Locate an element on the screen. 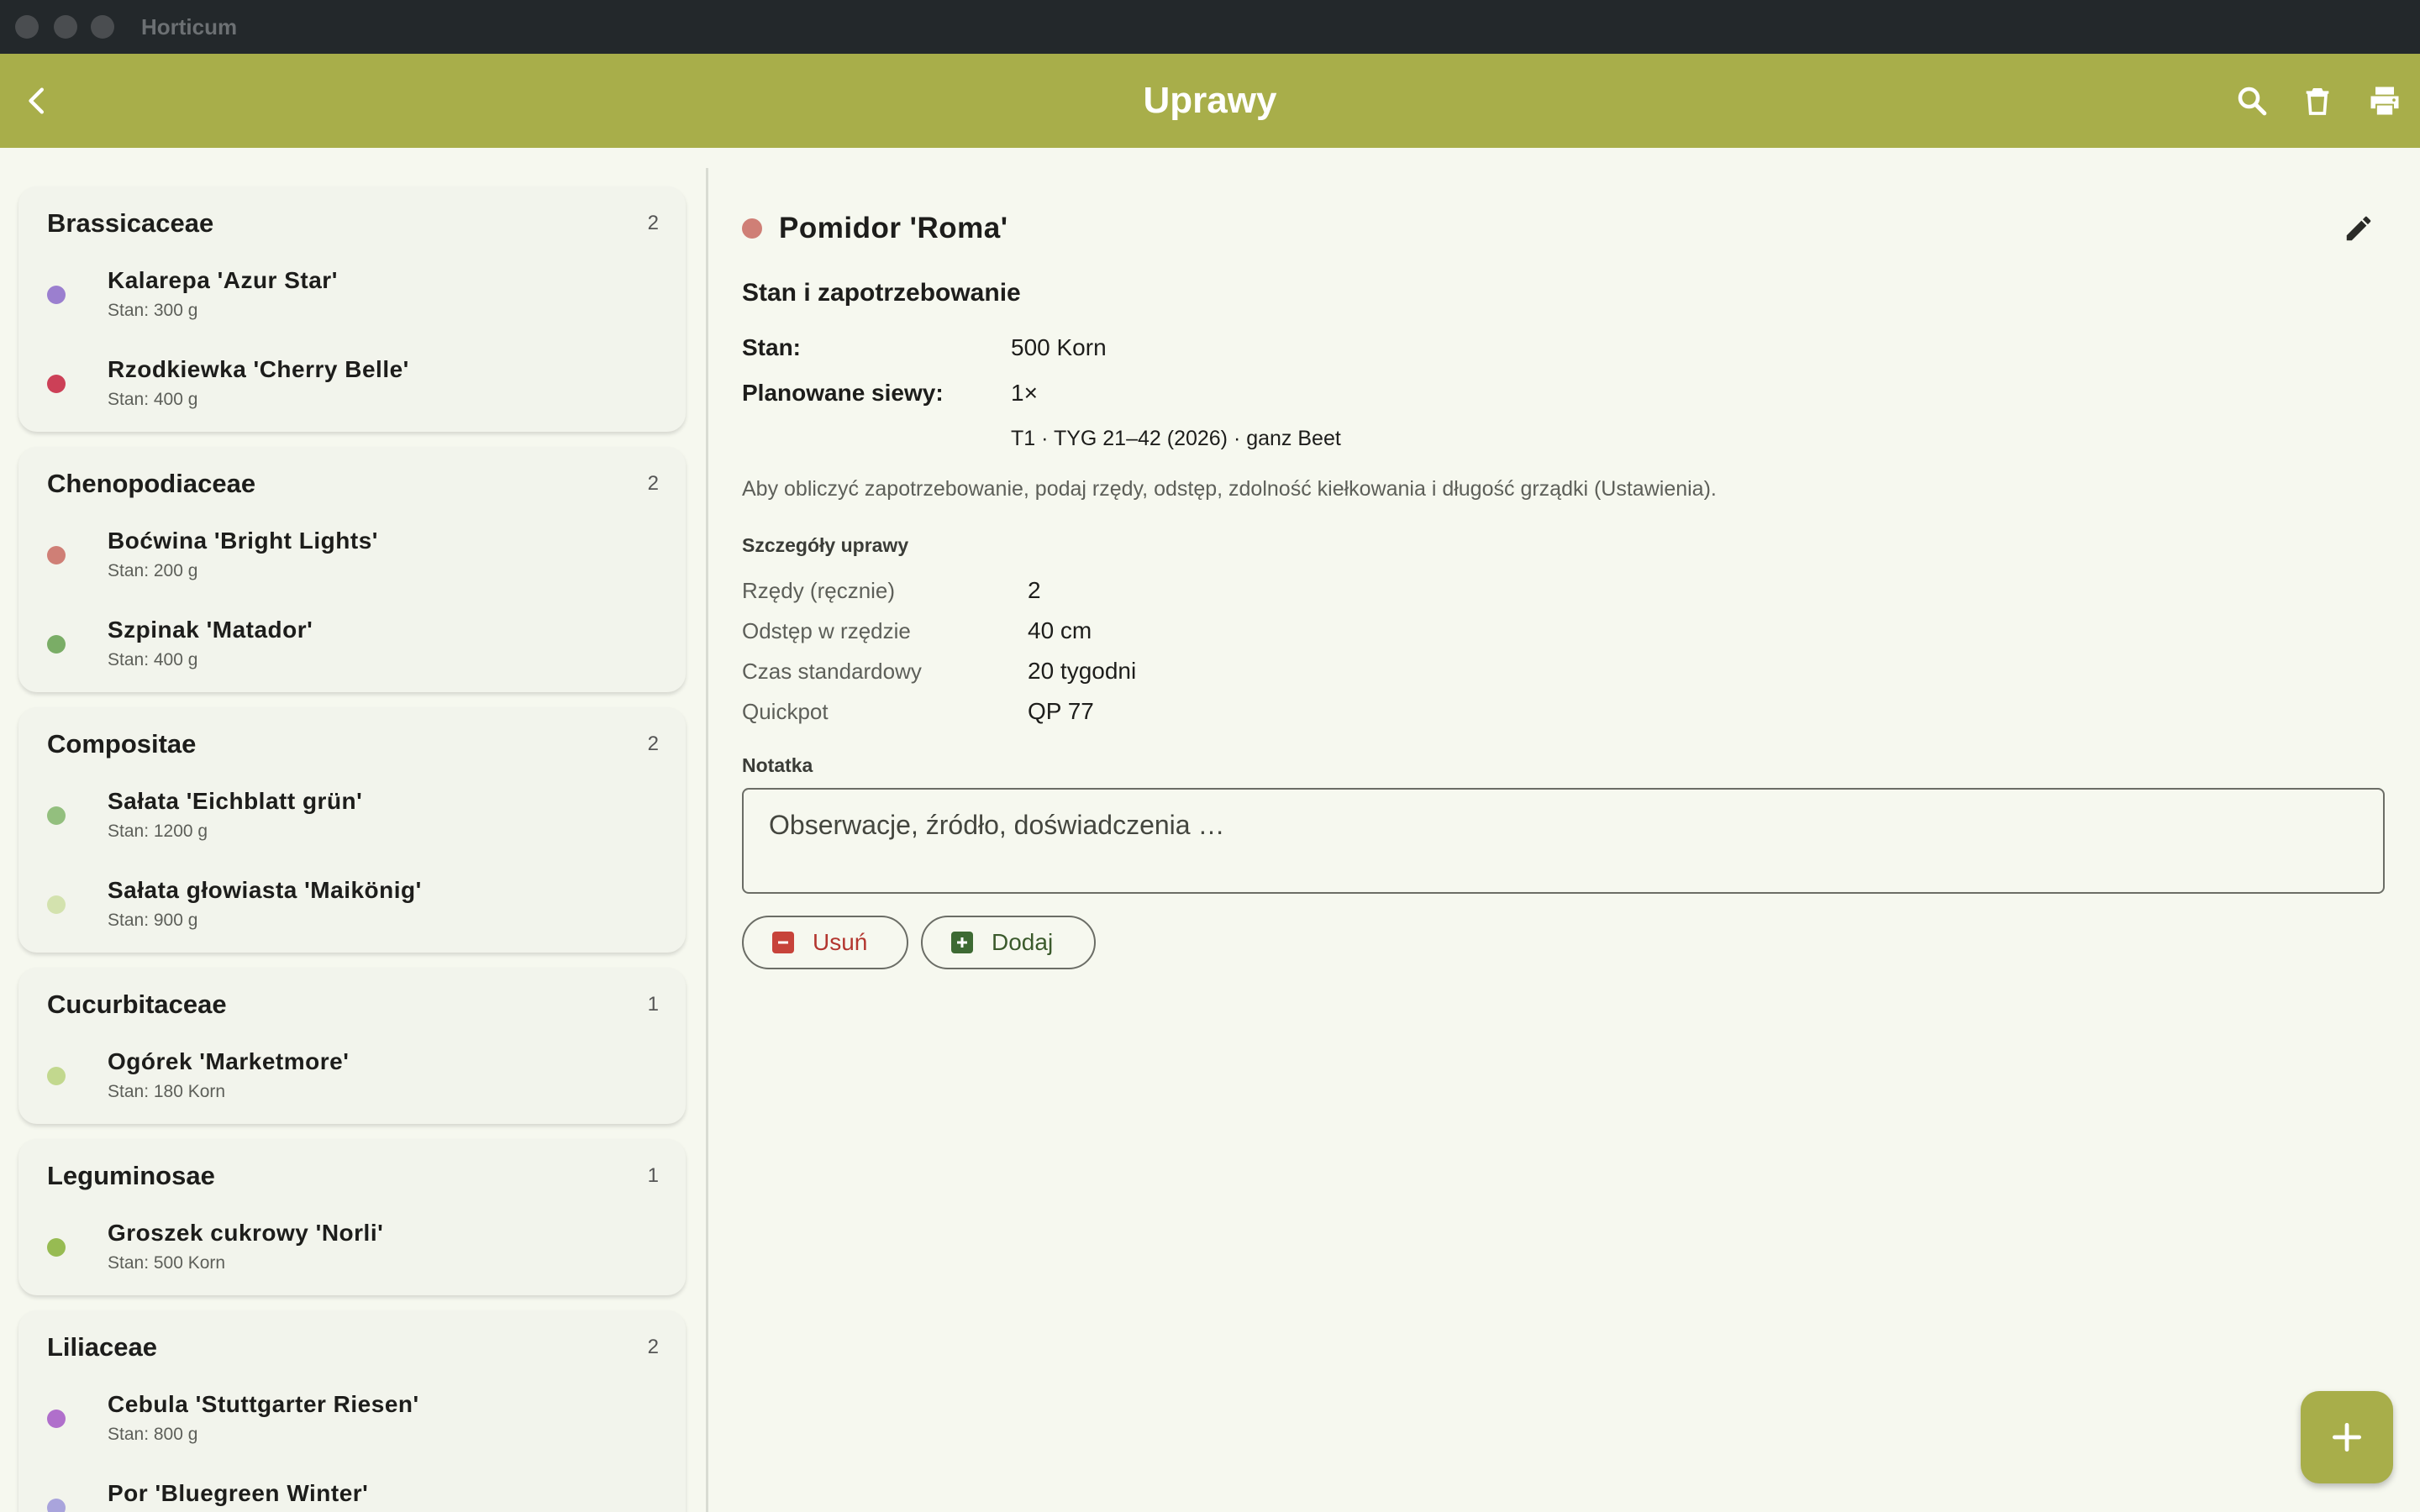 This screenshot has width=2420, height=1512. note-field is located at coordinates (1563, 841).